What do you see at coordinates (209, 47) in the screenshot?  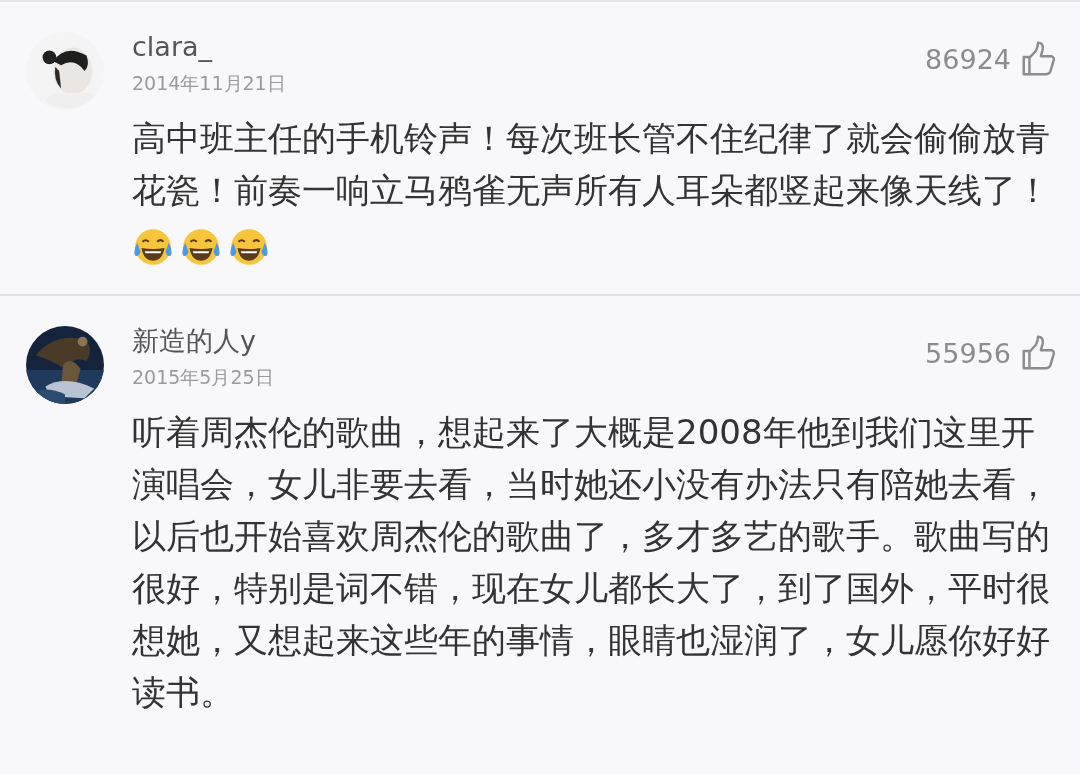 I see `username: clara_` at bounding box center [209, 47].